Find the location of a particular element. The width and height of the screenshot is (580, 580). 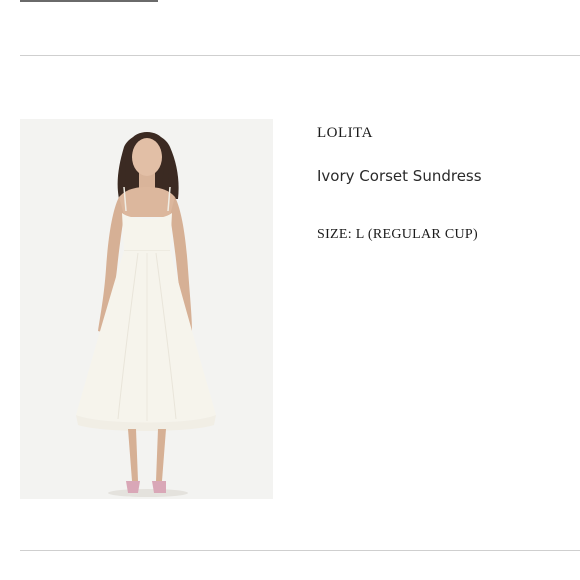

bottom-divider is located at coordinates (300, 550).